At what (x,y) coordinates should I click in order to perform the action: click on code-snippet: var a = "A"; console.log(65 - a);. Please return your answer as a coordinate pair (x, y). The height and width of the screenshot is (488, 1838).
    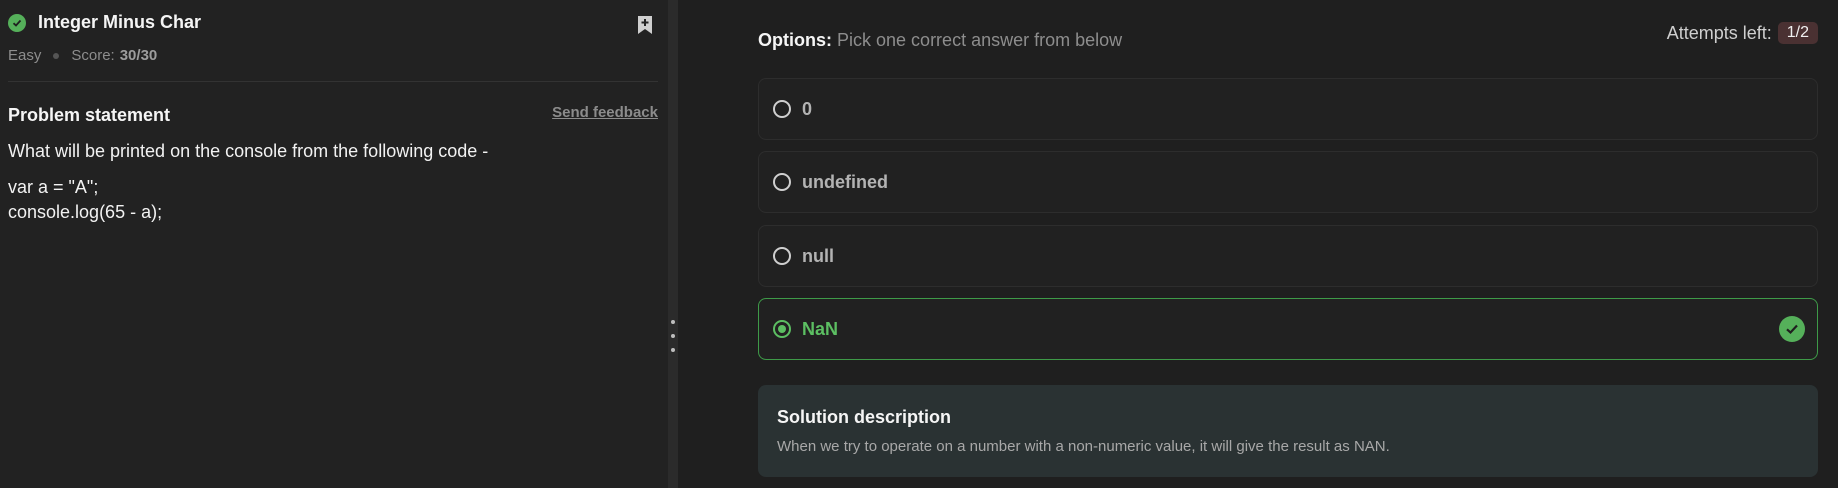
    Looking at the image, I should click on (85, 199).